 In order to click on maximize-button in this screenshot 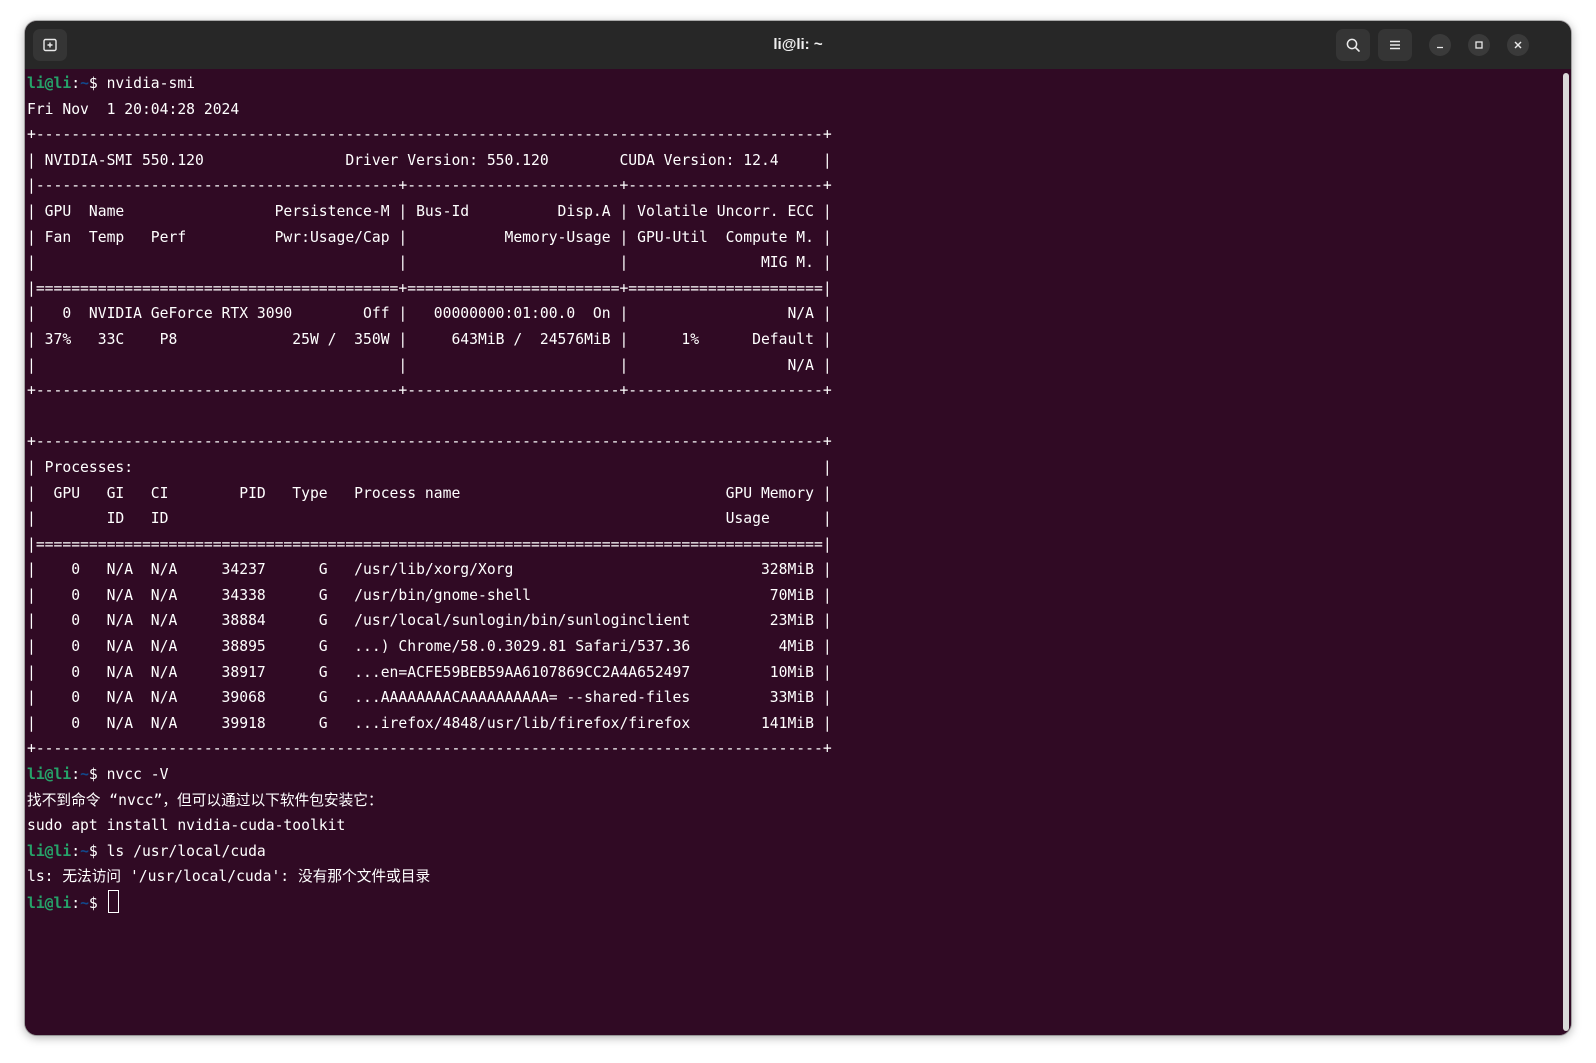, I will do `click(1479, 45)`.